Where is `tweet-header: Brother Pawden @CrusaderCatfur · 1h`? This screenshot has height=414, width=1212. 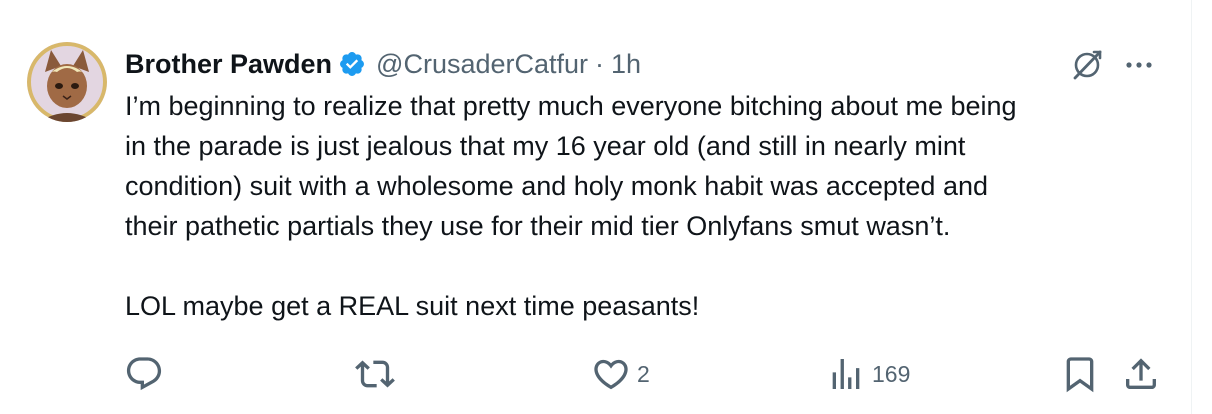
tweet-header: Brother Pawden @CrusaderCatfur · 1h is located at coordinates (383, 64).